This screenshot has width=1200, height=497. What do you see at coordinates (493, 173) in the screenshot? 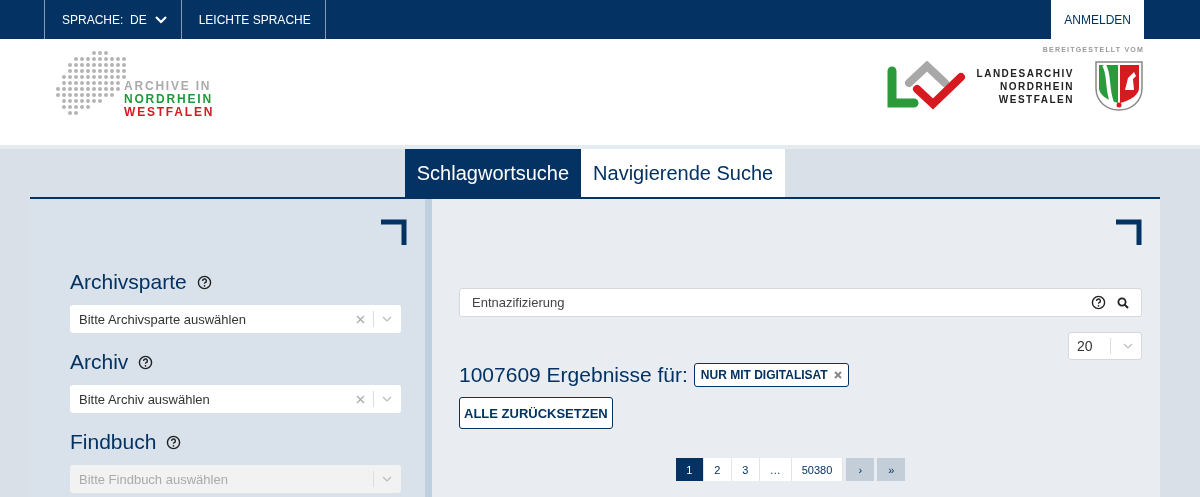
I see `tab: Schlagwortsuche` at bounding box center [493, 173].